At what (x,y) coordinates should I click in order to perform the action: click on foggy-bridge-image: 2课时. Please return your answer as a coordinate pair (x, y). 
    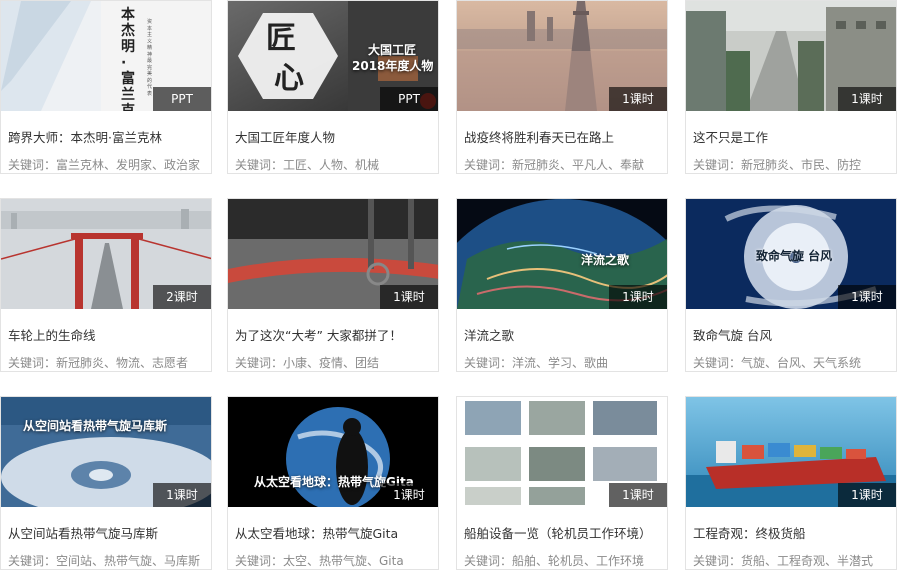
    Looking at the image, I should click on (106, 254).